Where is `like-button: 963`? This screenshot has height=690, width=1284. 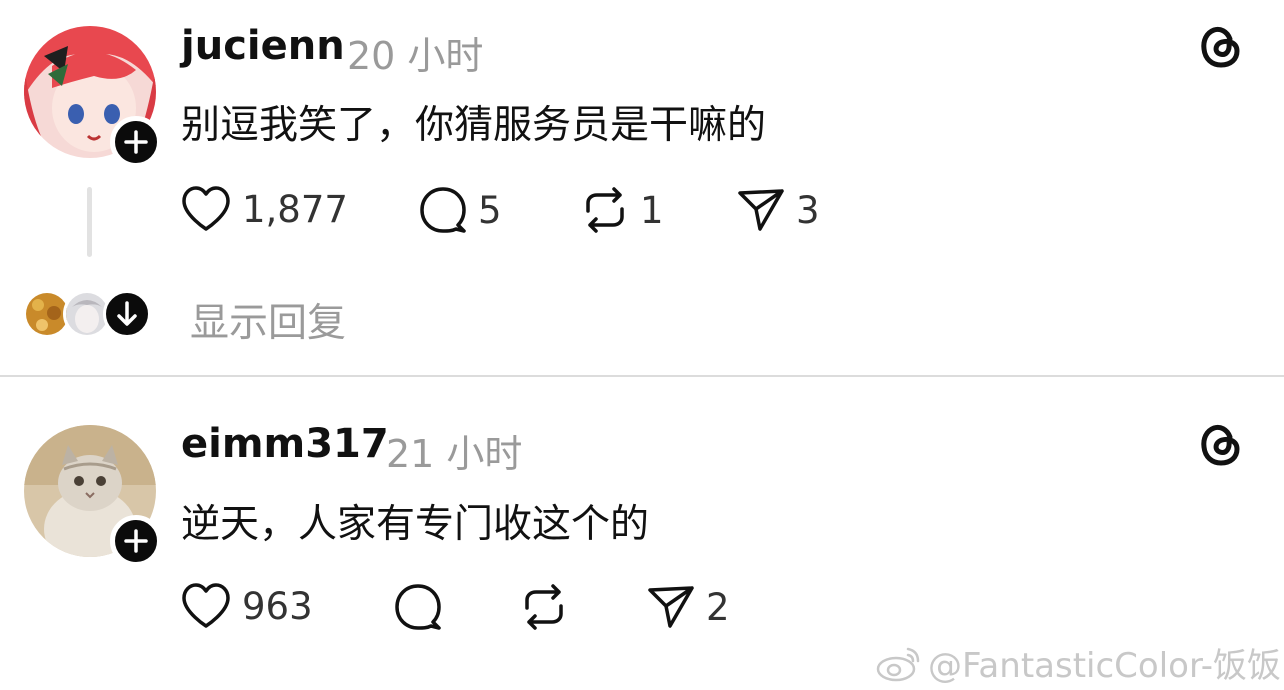
like-button: 963 is located at coordinates (246, 606).